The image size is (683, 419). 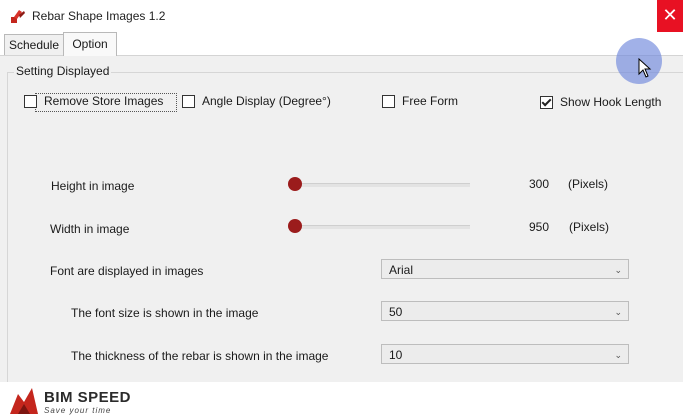 I want to click on angle-display-checkbox: Angle Display (Degree°), so click(x=256, y=101).